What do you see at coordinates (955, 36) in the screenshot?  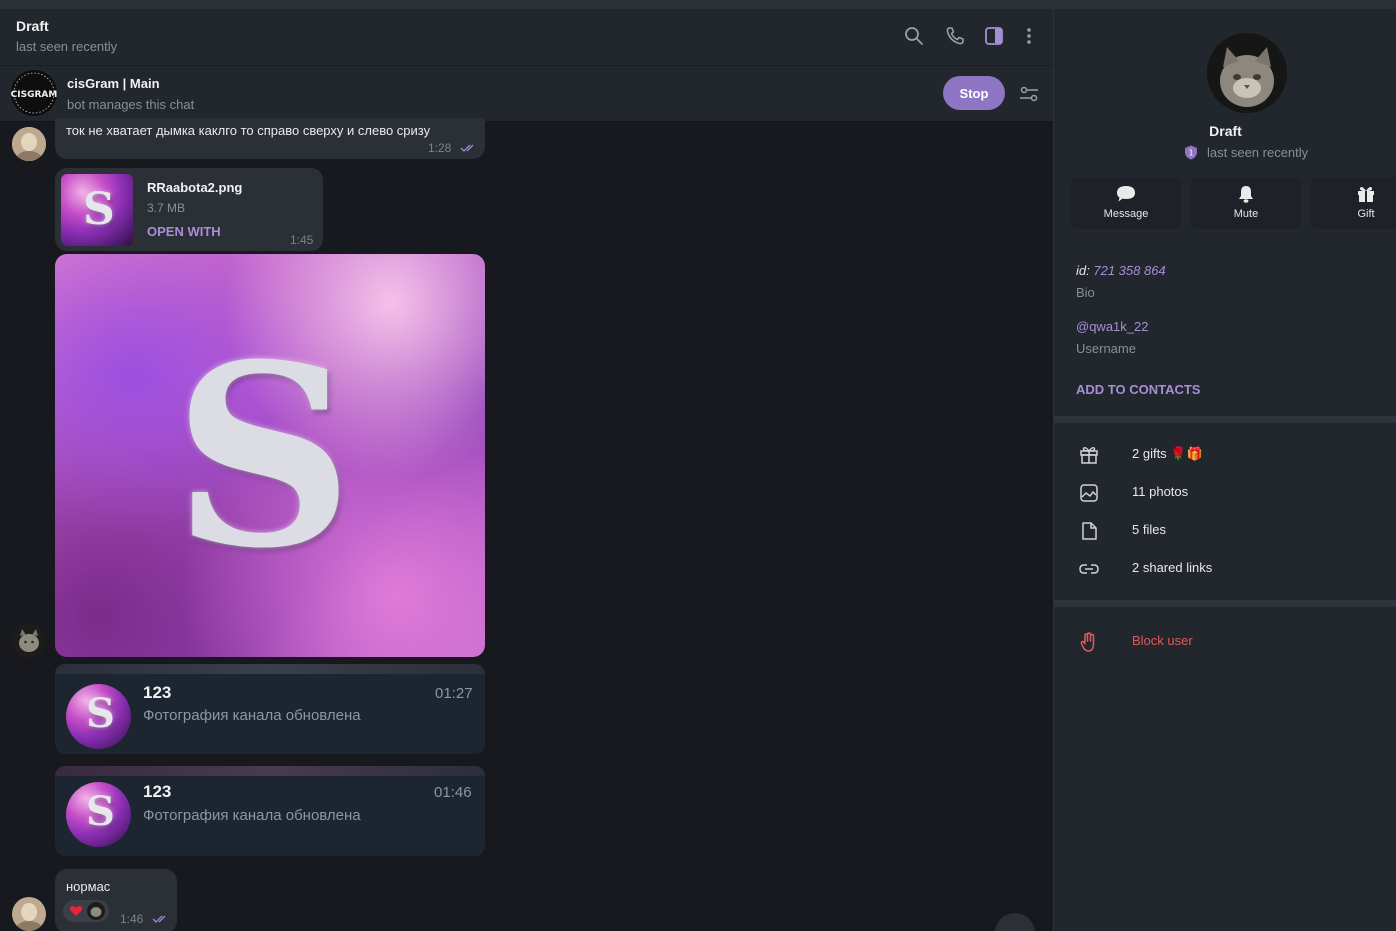 I see `phone-icon` at bounding box center [955, 36].